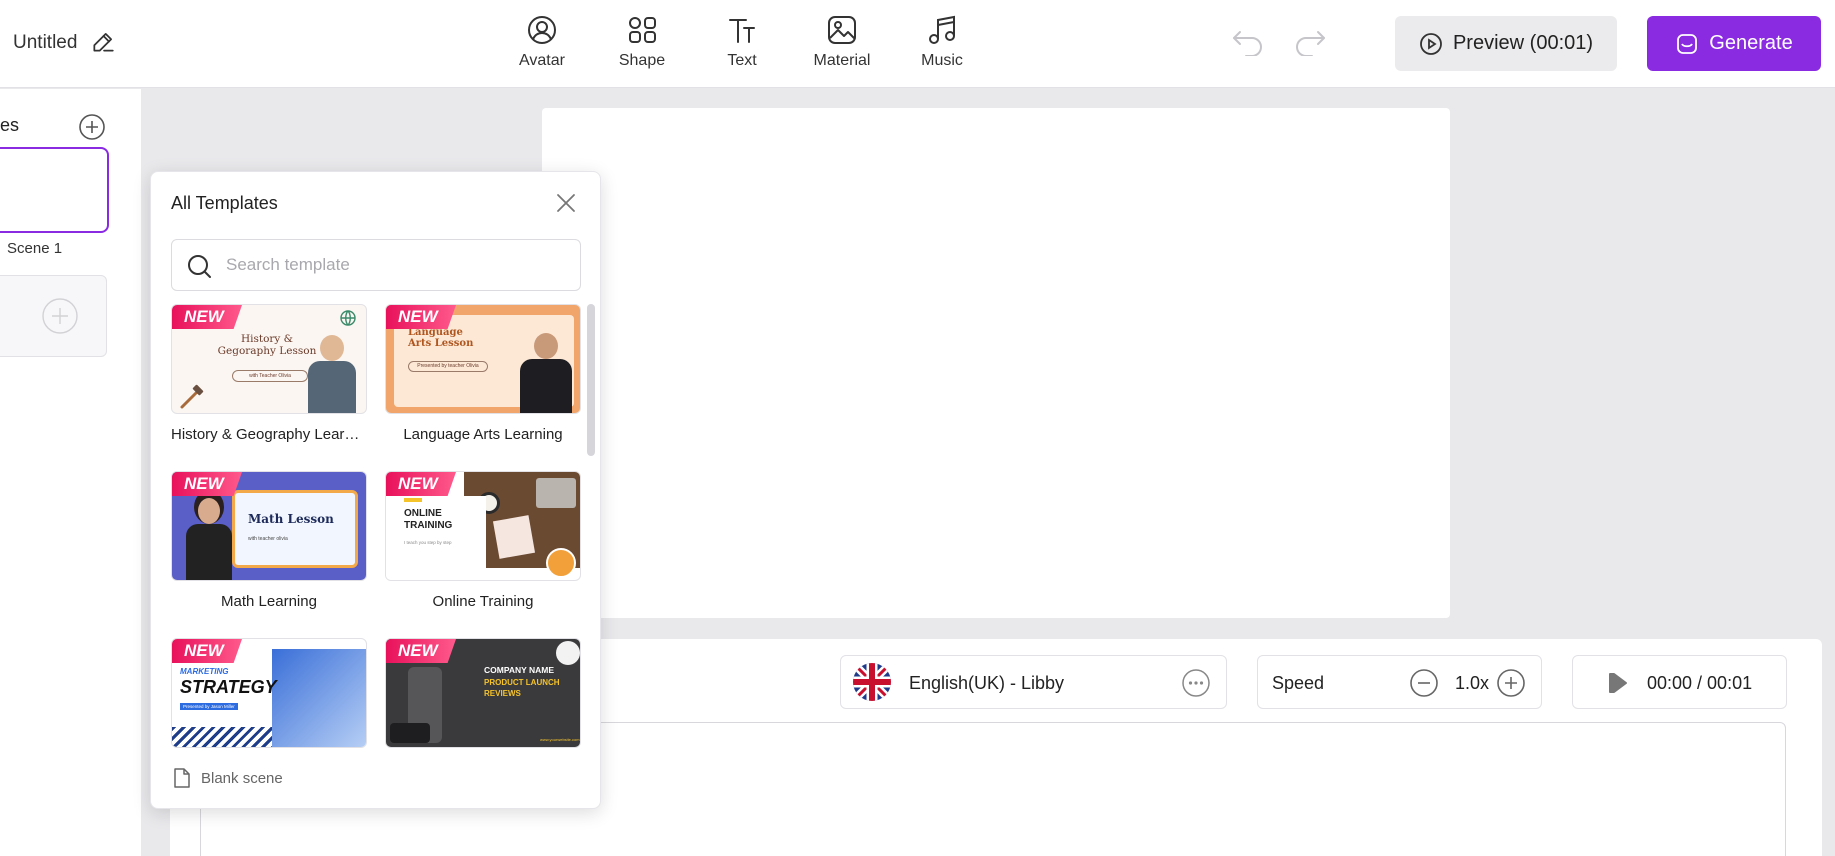 This screenshot has width=1835, height=856. Describe the element at coordinates (560, 739) in the screenshot. I see `thumb-subtitle: www.yourwebsite.com` at that location.